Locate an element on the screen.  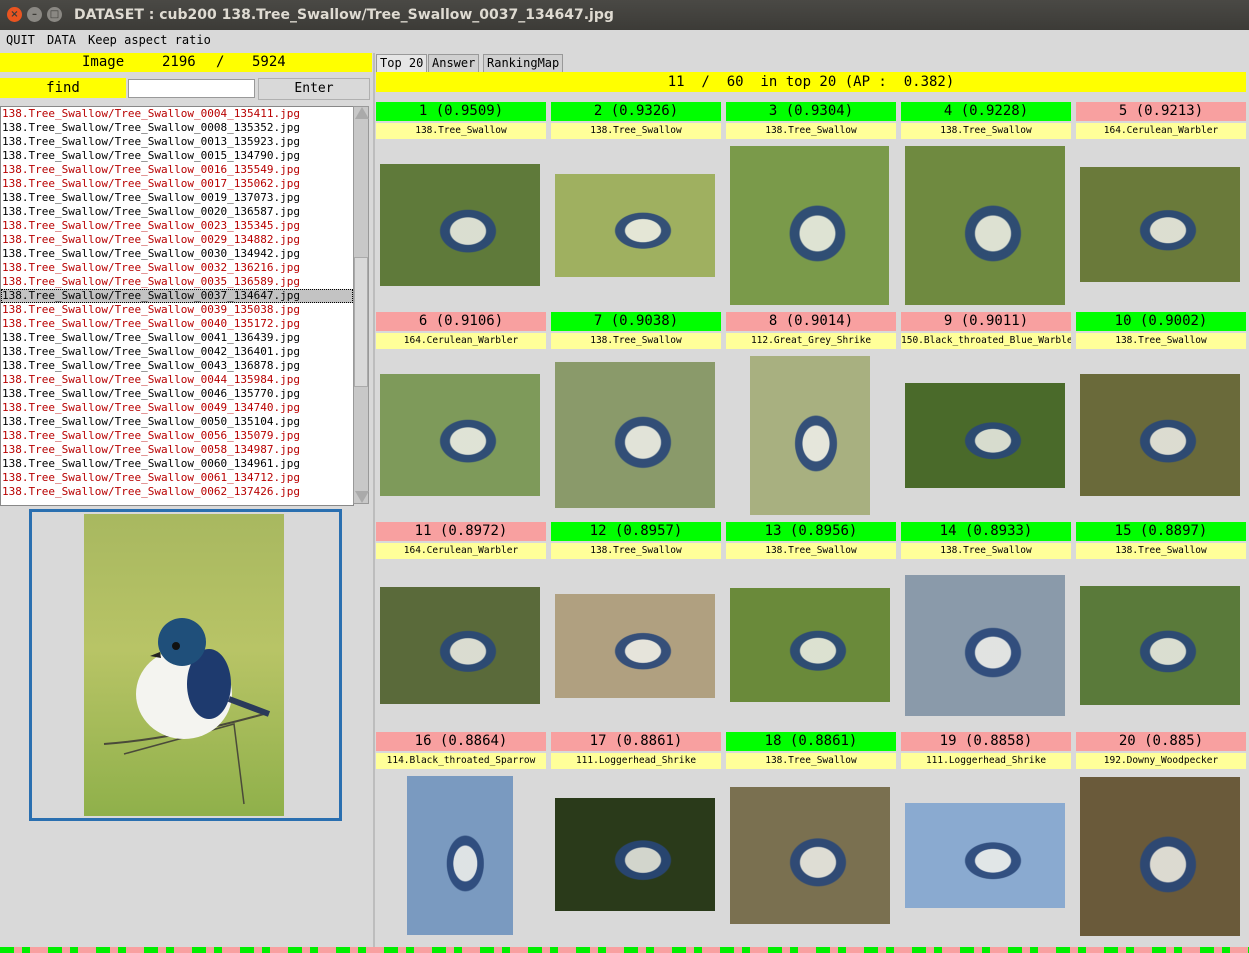
result-cell: 15 (0.8897) 138.Tree_Swallow is located at coordinates (1161, 540).